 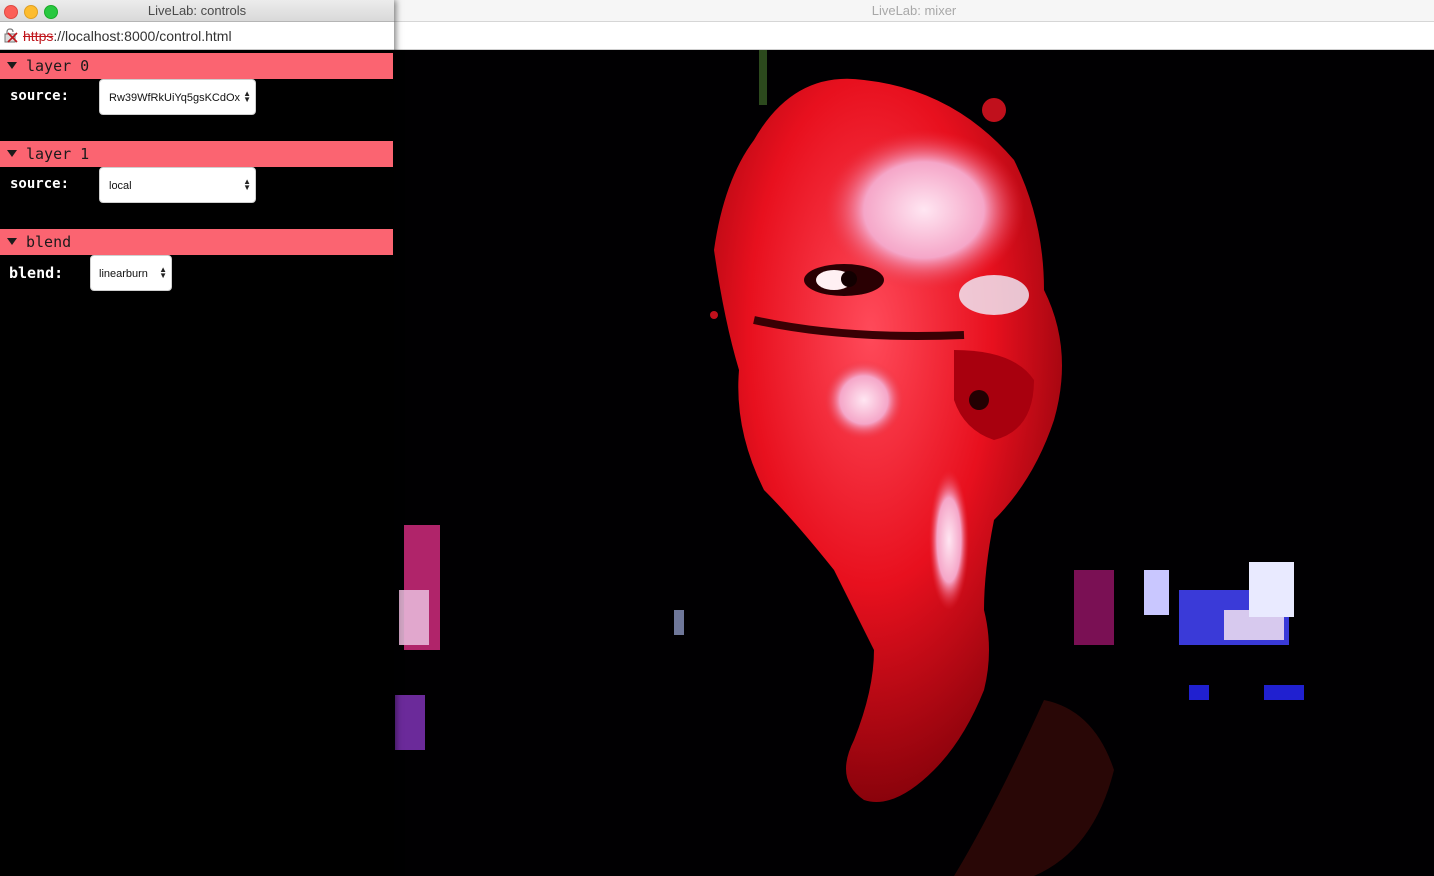 I want to click on layer-1-source-value: local, so click(x=120, y=186).